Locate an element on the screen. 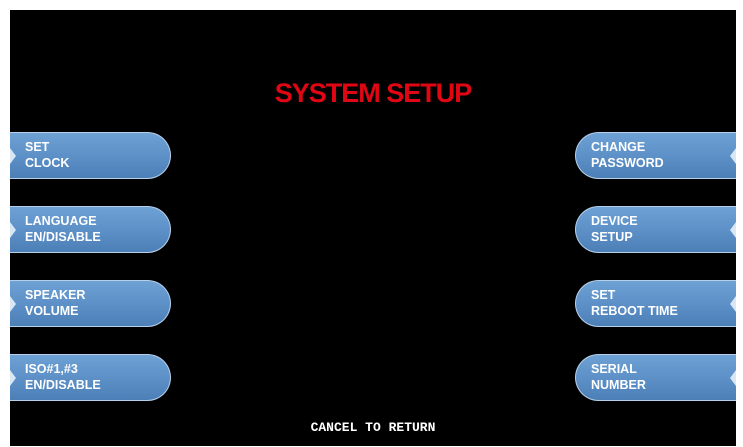 The height and width of the screenshot is (447, 743). button-label-line2: SETUP is located at coordinates (612, 237).